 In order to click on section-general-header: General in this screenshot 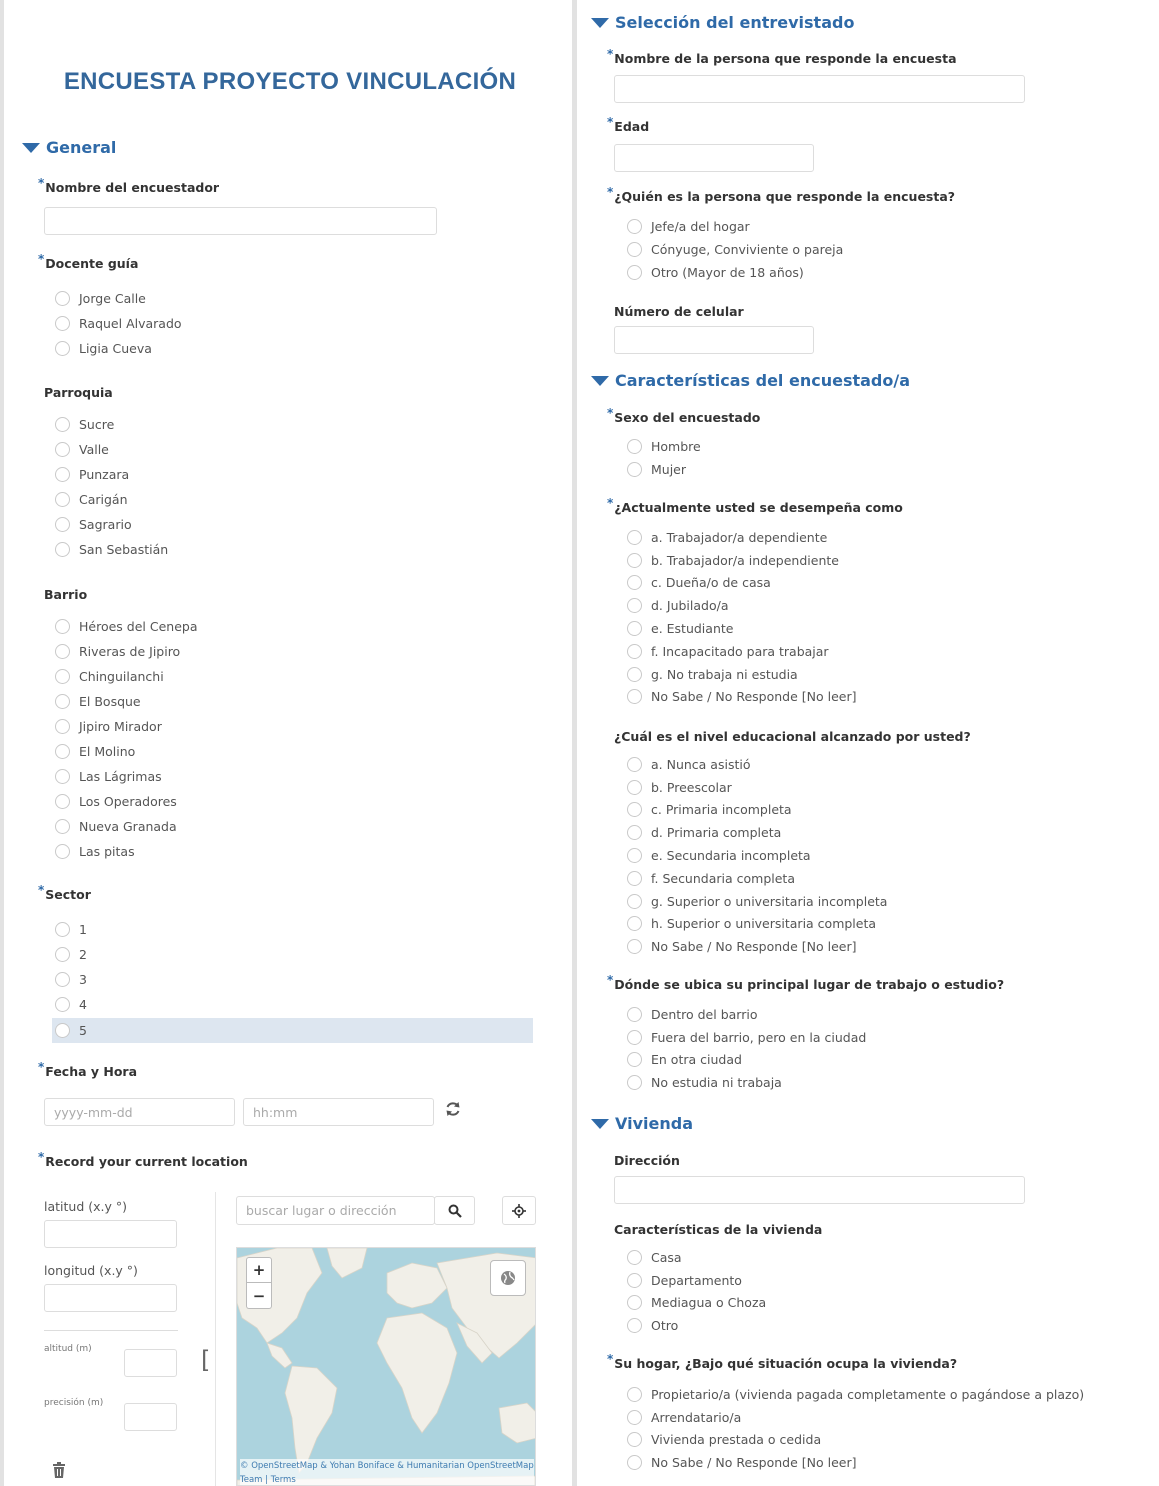, I will do `click(69, 147)`.